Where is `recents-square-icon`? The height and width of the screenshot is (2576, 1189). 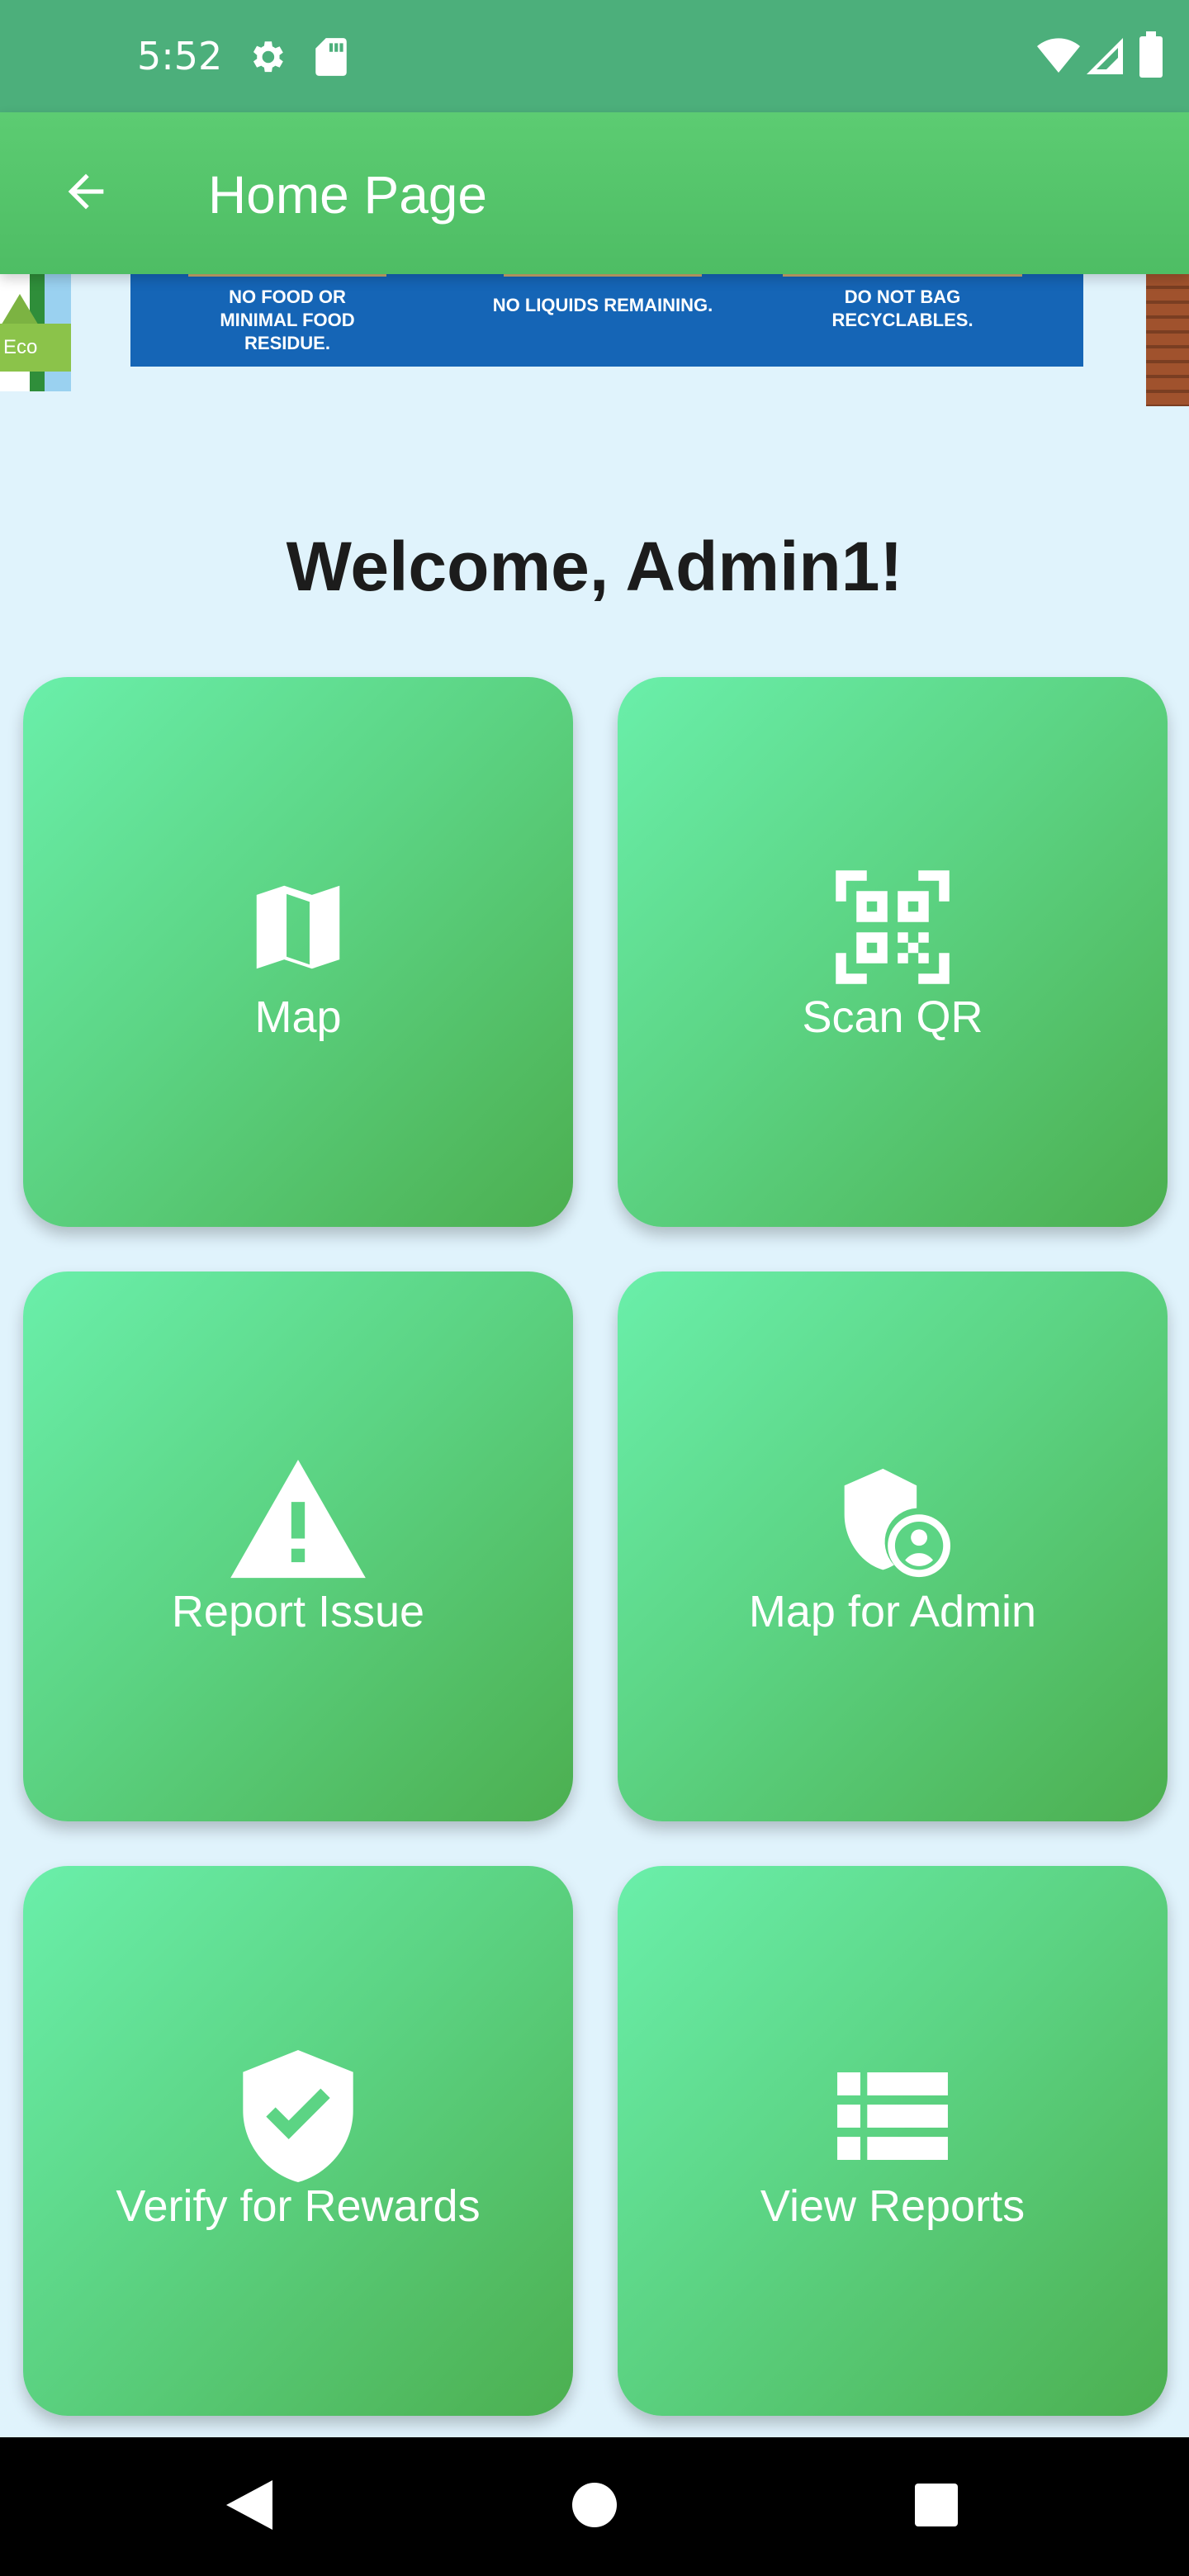 recents-square-icon is located at coordinates (936, 2507).